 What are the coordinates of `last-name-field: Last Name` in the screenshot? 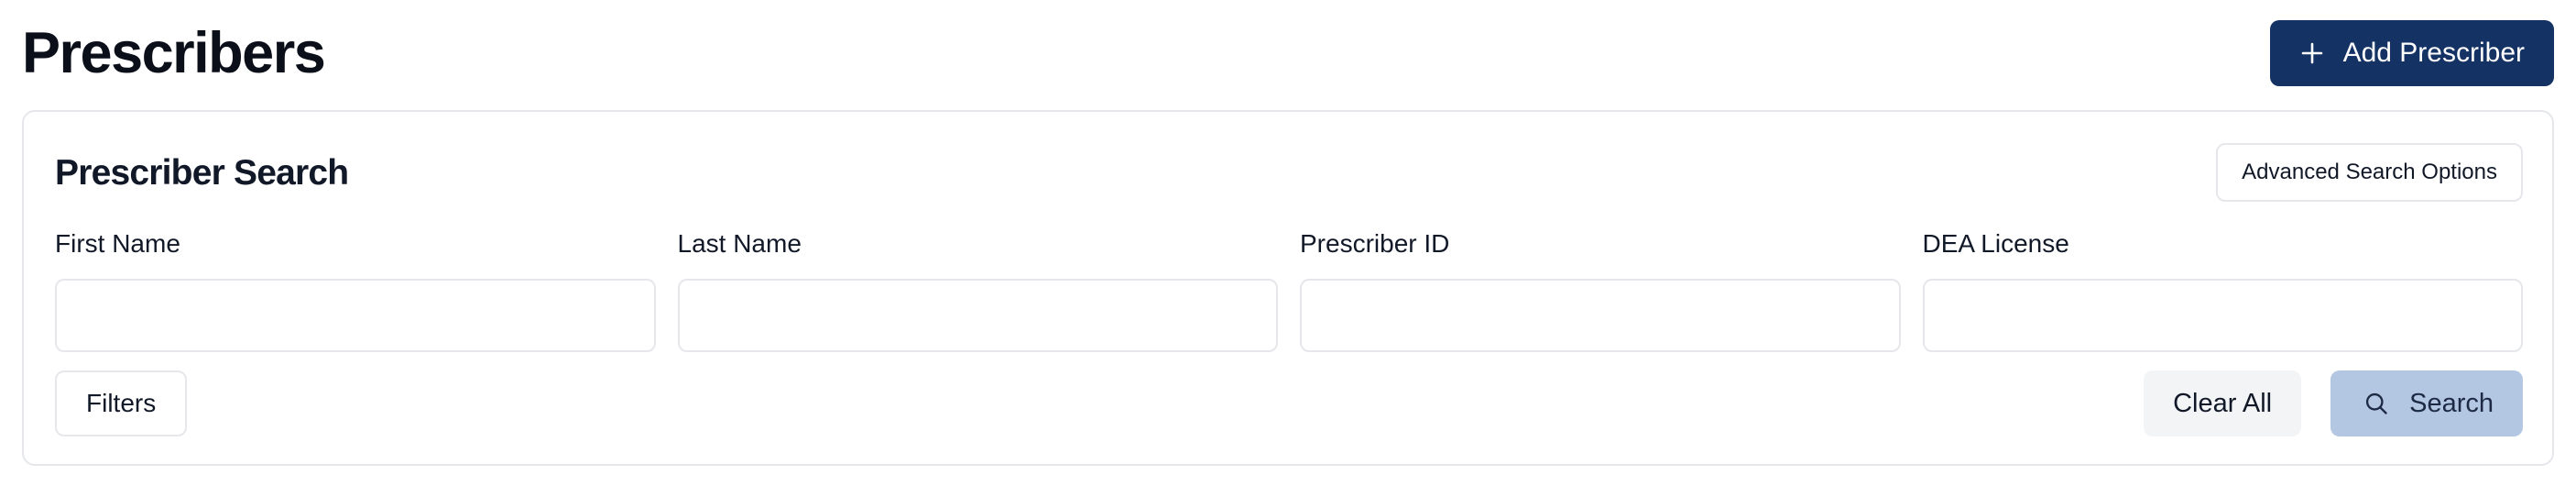 It's located at (978, 290).